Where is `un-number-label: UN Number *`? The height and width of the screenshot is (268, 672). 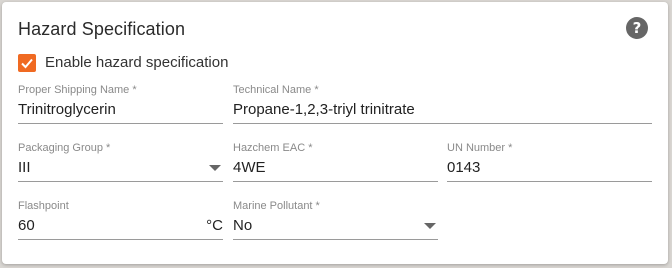
un-number-label: UN Number * is located at coordinates (480, 148).